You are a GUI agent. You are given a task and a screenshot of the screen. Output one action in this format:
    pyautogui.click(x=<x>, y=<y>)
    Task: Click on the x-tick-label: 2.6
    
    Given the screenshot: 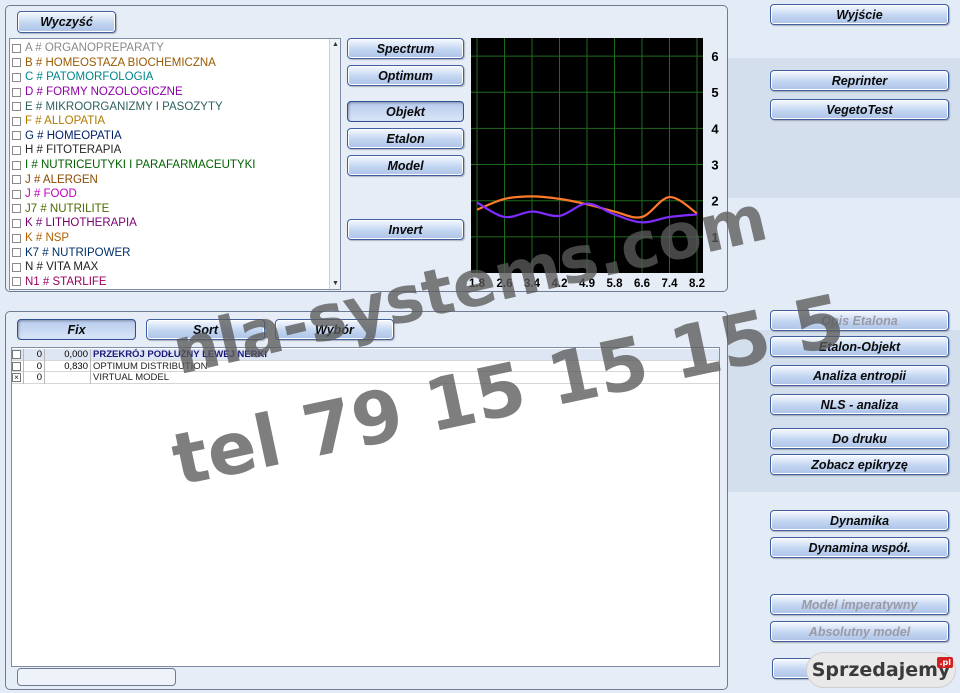 What is the action you would take?
    pyautogui.click(x=505, y=284)
    